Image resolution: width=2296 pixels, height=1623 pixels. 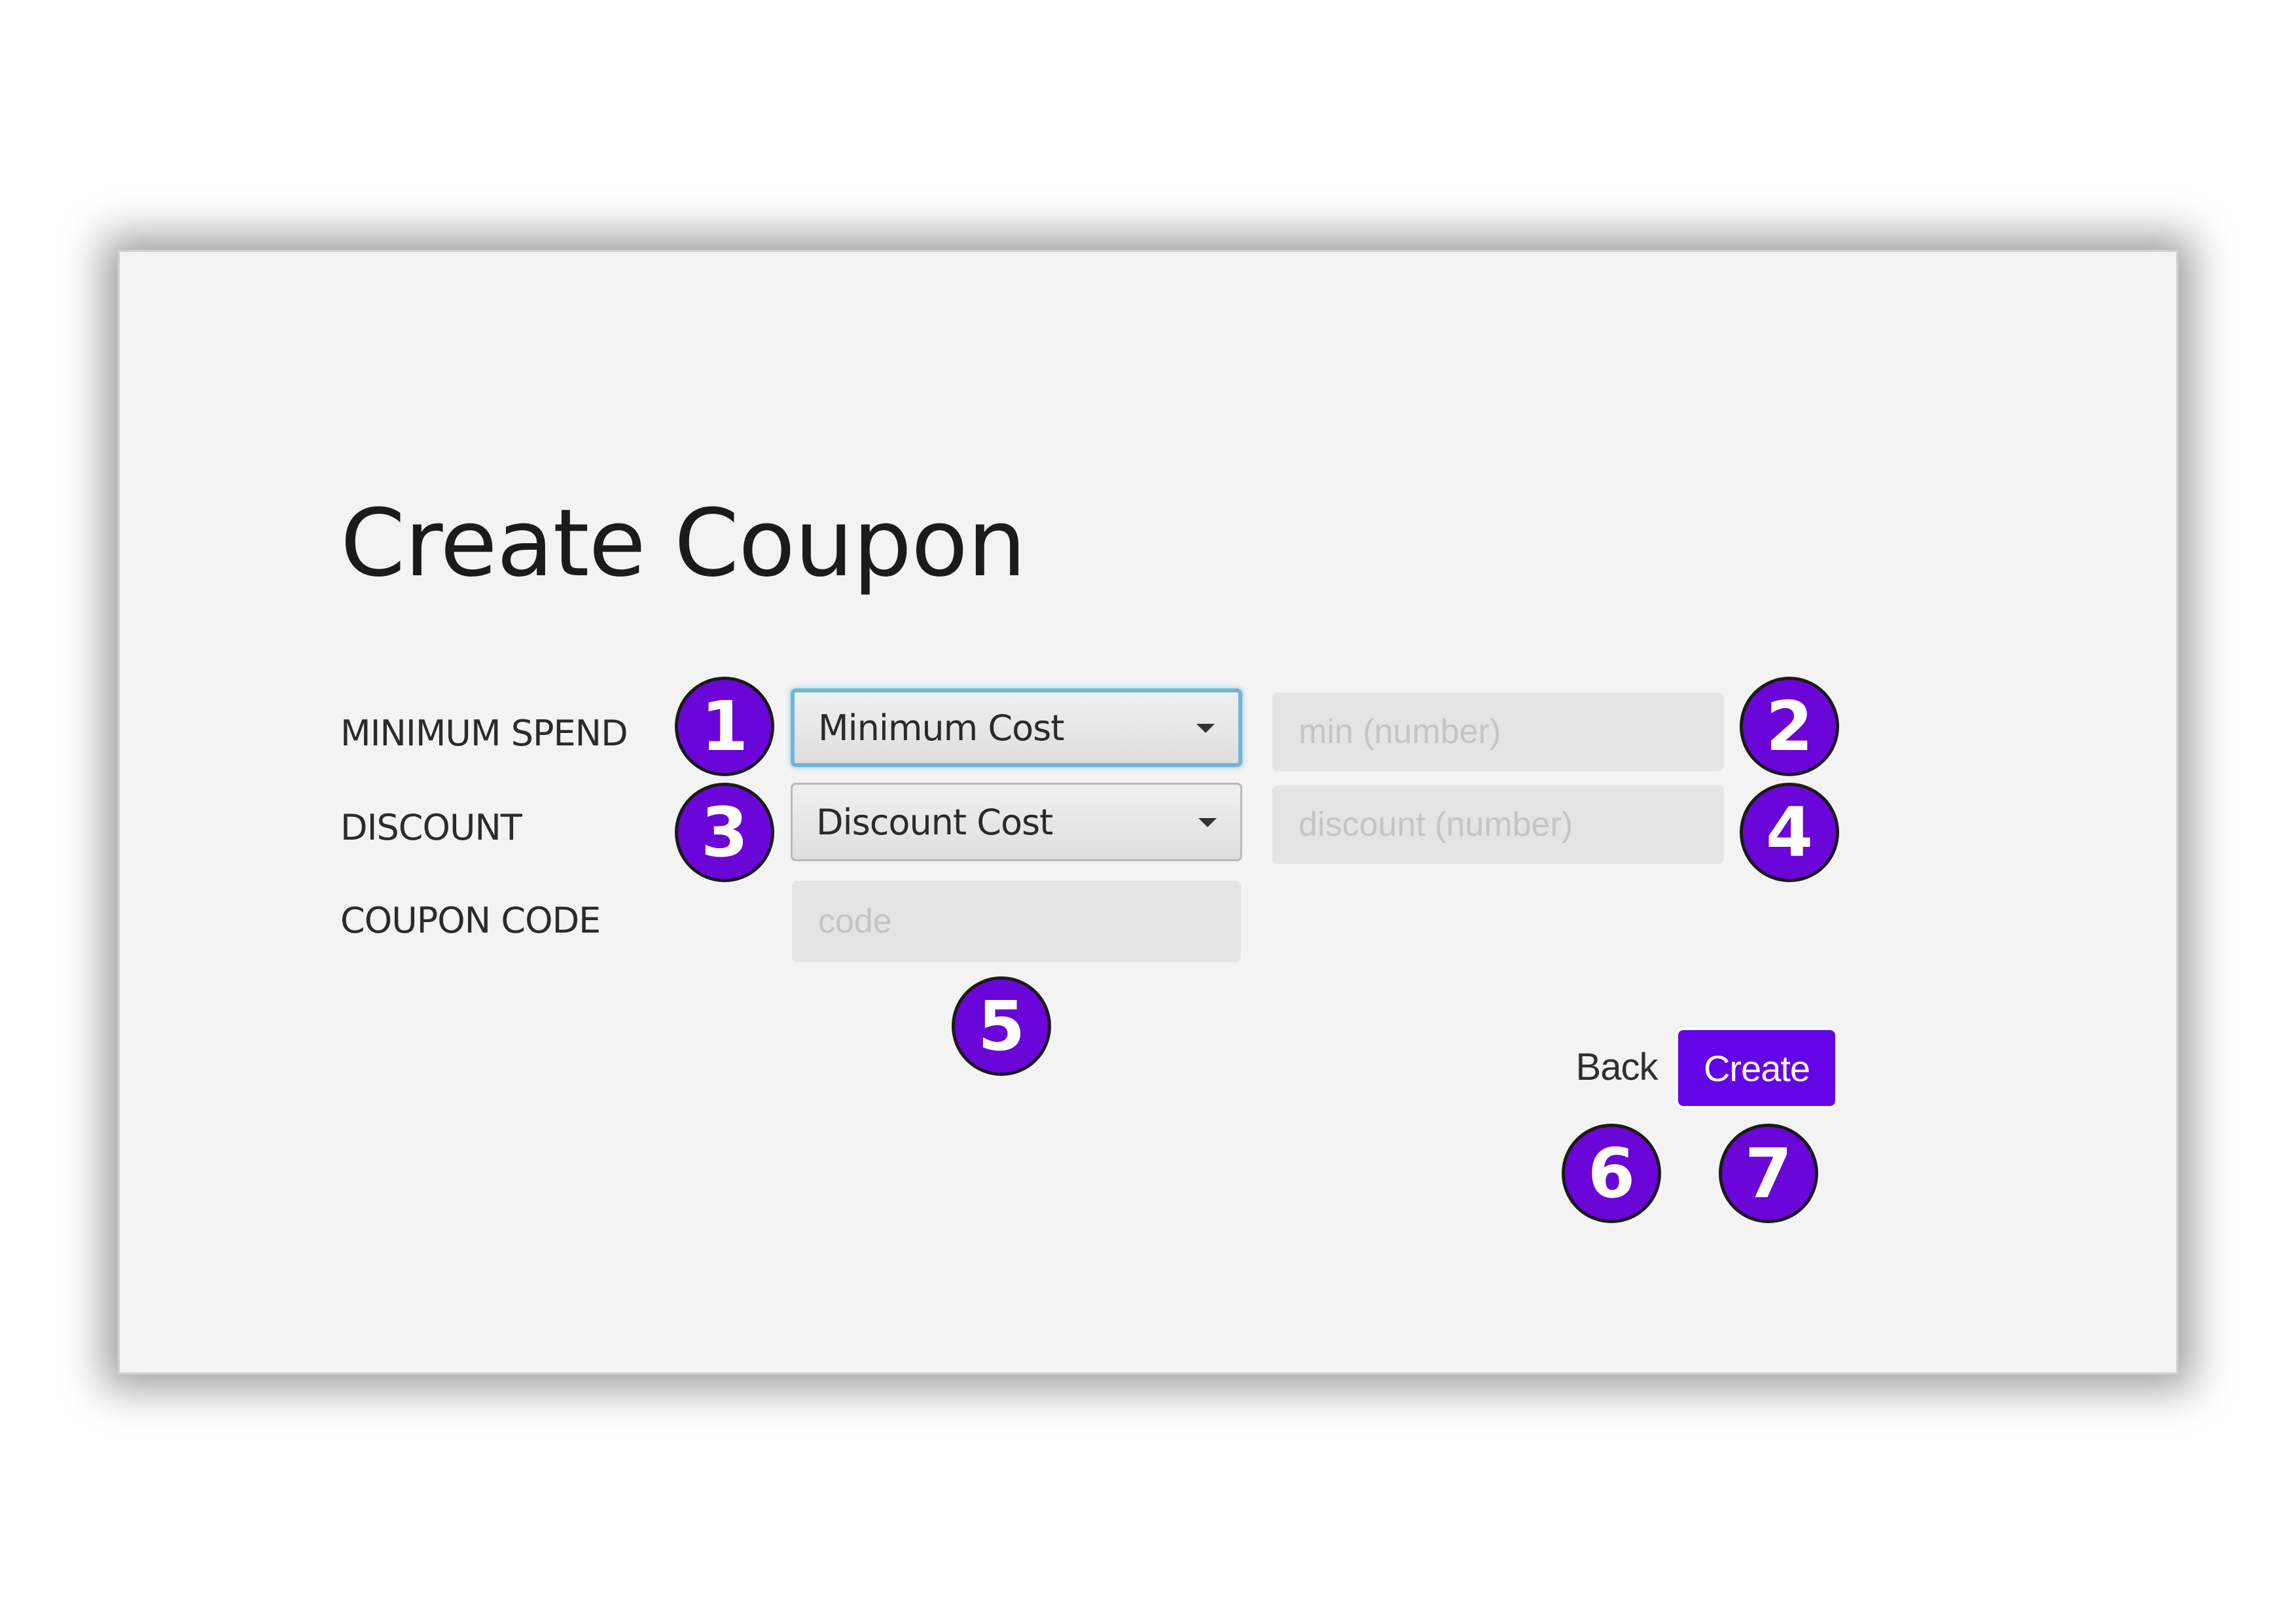 What do you see at coordinates (683, 543) in the screenshot?
I see `page-title: Create Coupon` at bounding box center [683, 543].